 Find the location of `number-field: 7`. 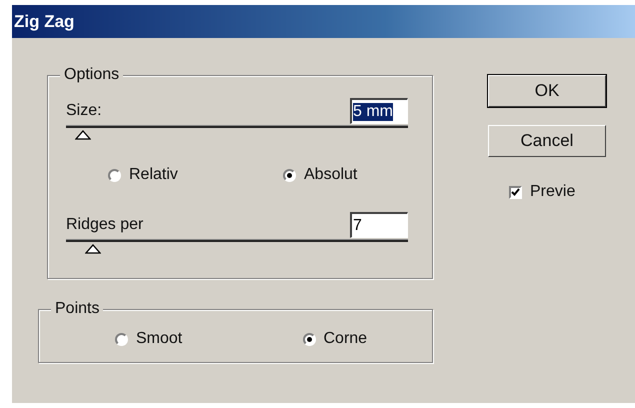

number-field: 7 is located at coordinates (379, 225).